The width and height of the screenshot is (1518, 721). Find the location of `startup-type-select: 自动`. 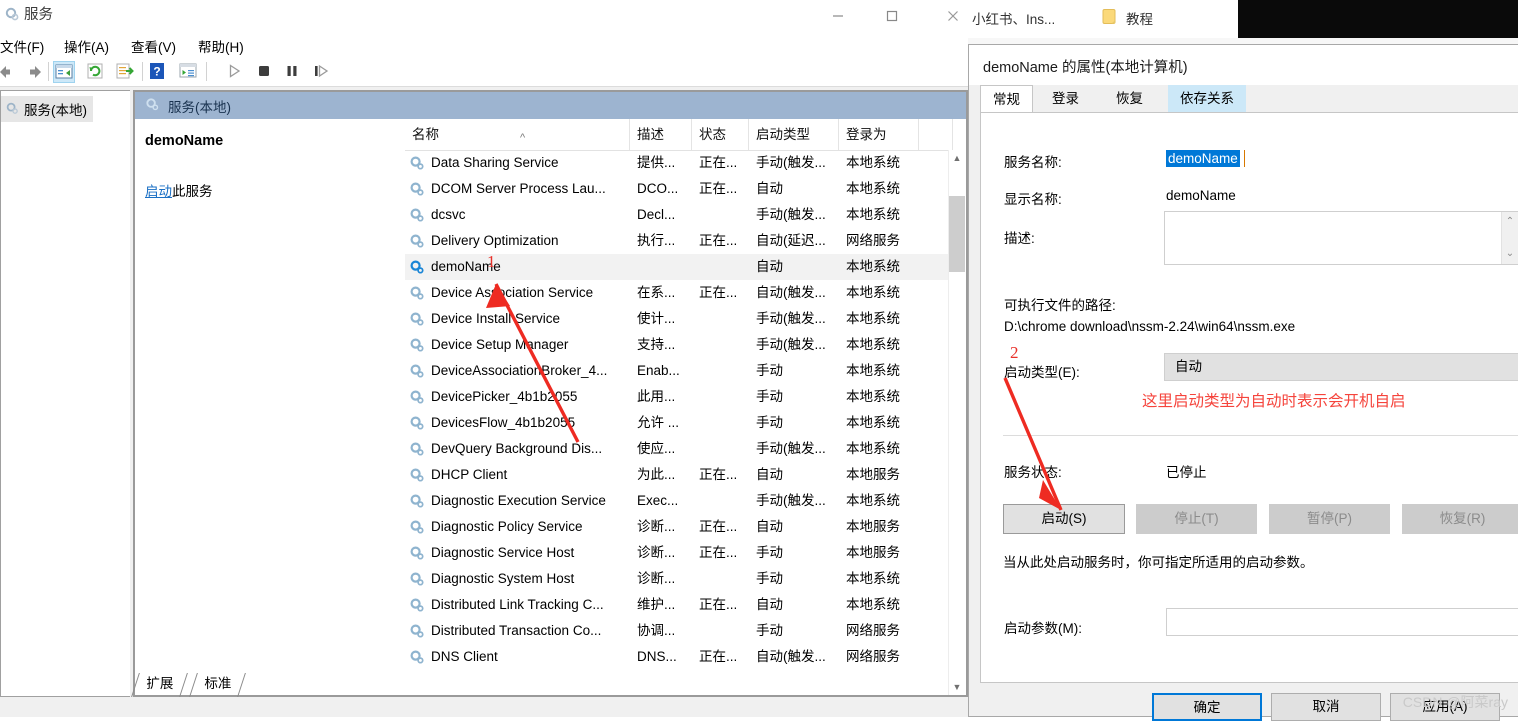

startup-type-select: 自动 is located at coordinates (1341, 367).